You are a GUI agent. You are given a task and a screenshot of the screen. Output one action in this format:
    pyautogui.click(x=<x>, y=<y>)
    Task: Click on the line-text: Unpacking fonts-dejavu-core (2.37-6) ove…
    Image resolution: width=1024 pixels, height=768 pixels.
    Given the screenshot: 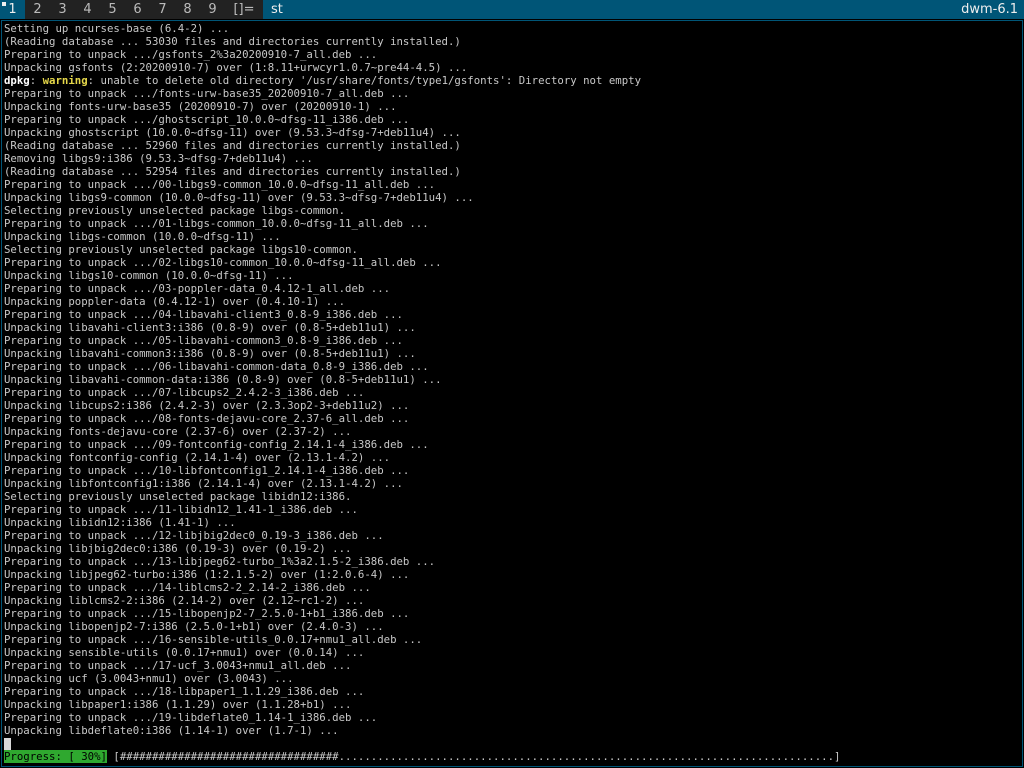 What is the action you would take?
    pyautogui.click(x=178, y=431)
    